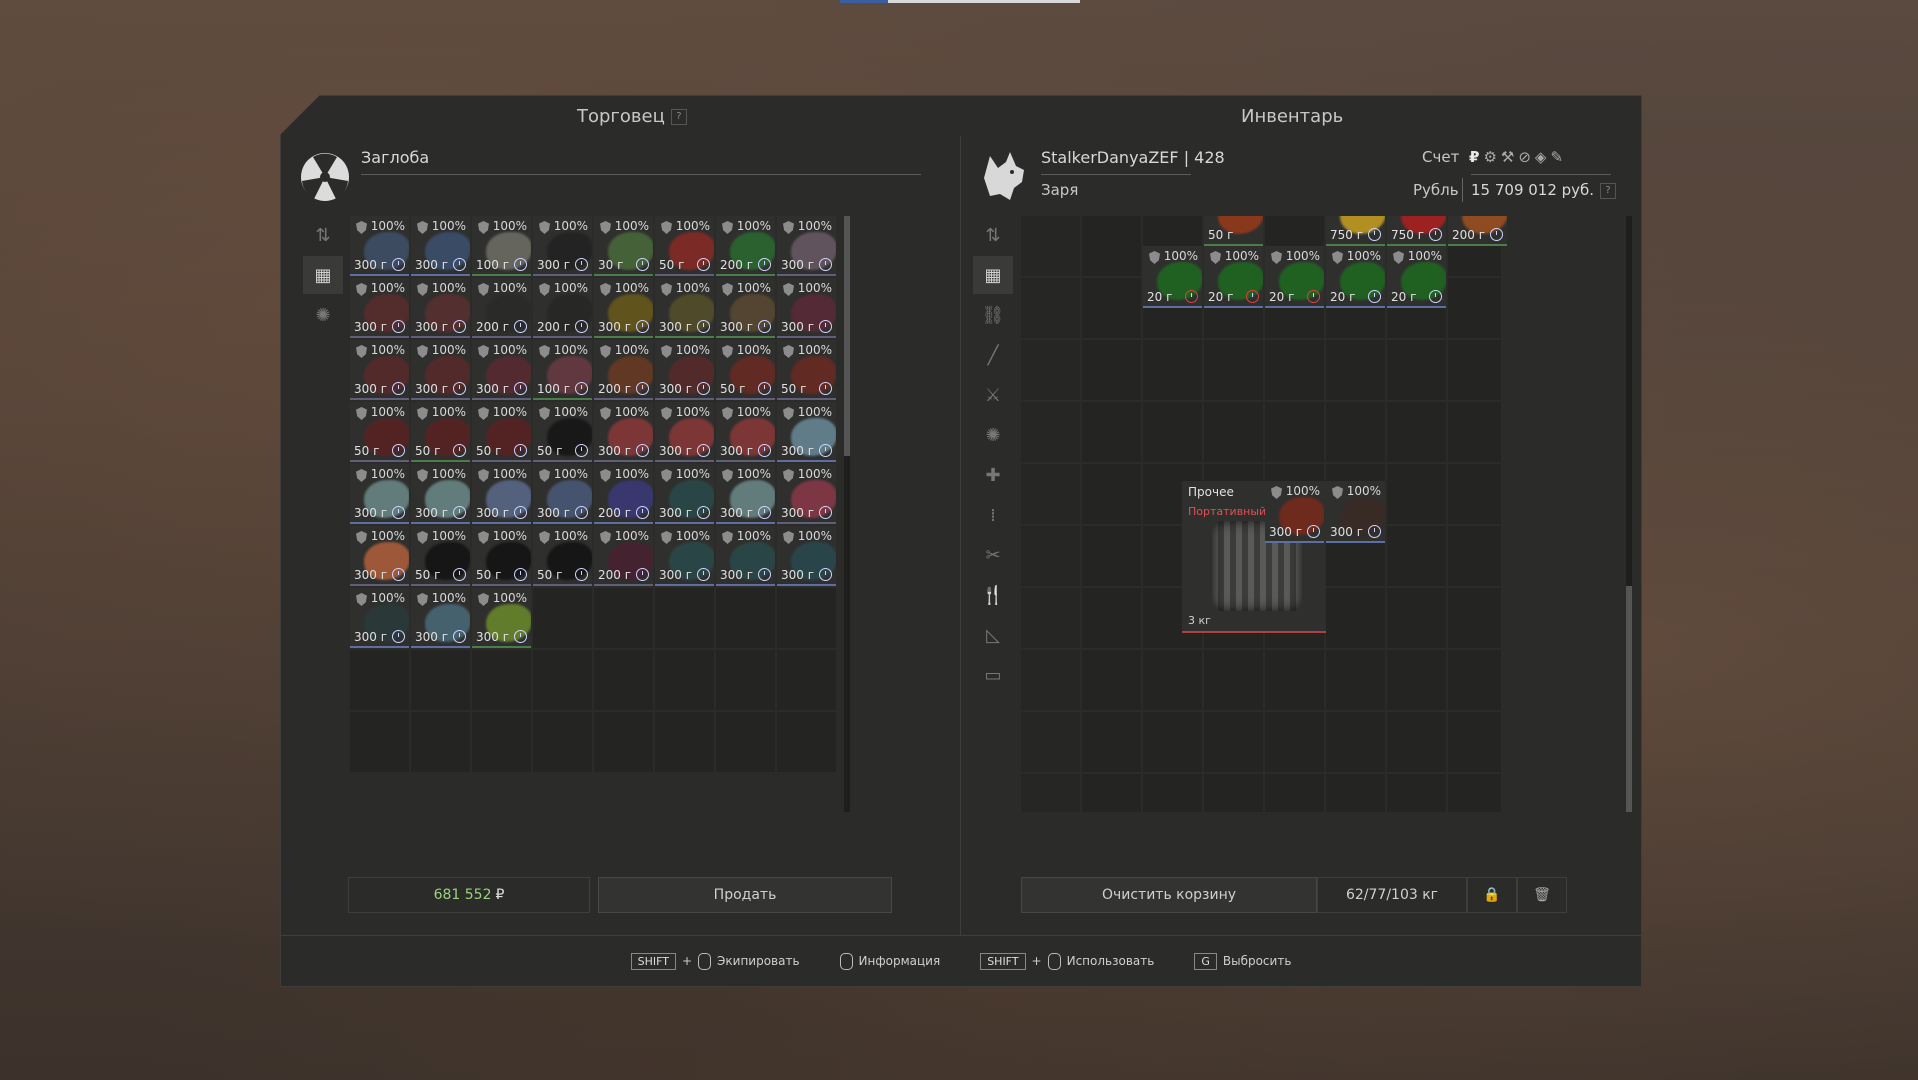 The height and width of the screenshot is (1080, 1918). I want to click on ruble-icon: ₽, so click(1474, 157).